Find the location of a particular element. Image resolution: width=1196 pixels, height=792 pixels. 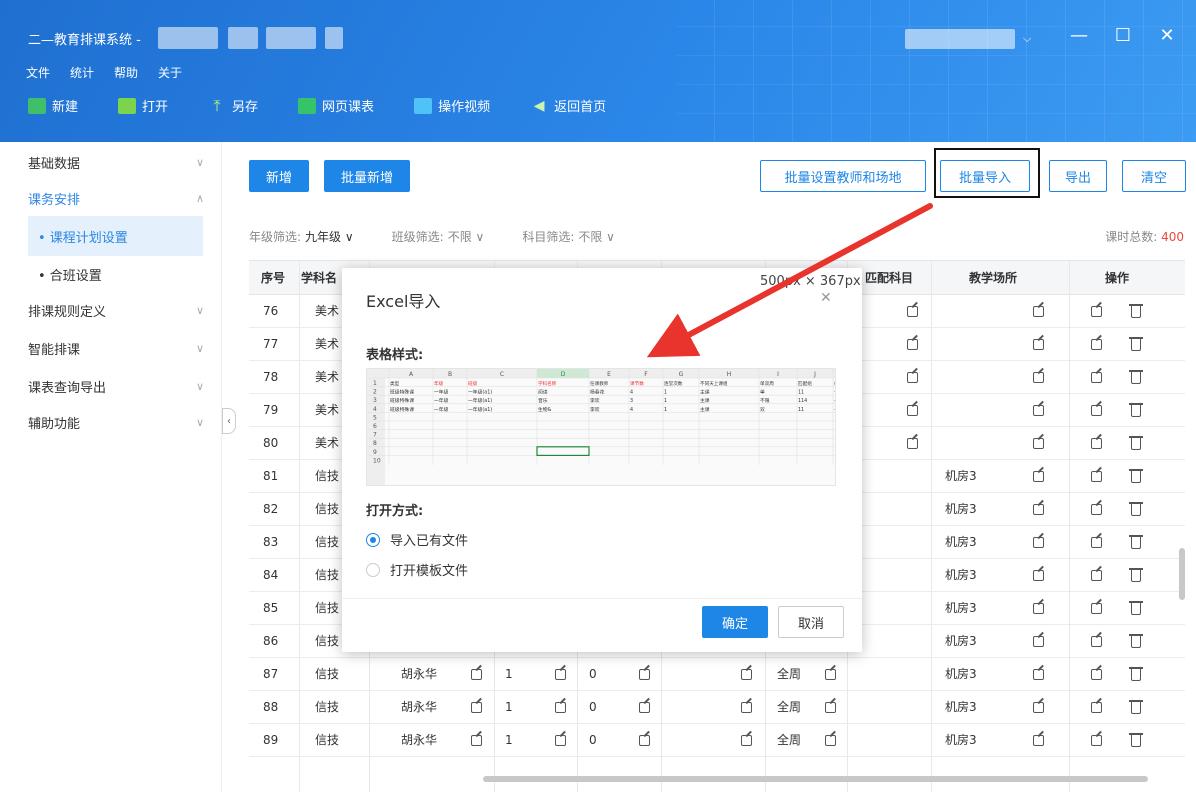

maximize-button: ☐ is located at coordinates (1123, 36).